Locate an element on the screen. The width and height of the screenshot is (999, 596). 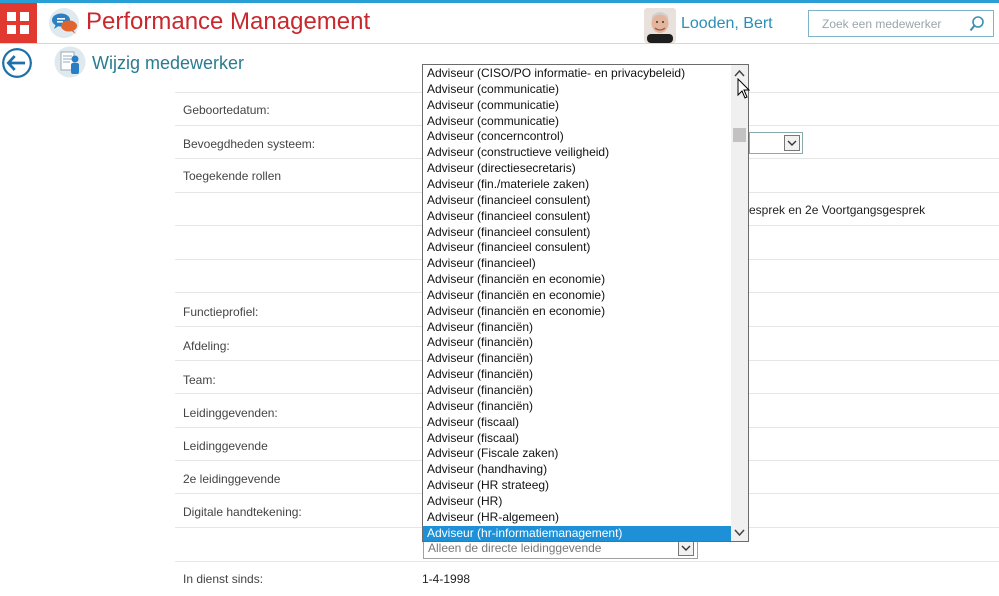
dropdown-option: Adviseur (Fiscale zaken) is located at coordinates (577, 454).